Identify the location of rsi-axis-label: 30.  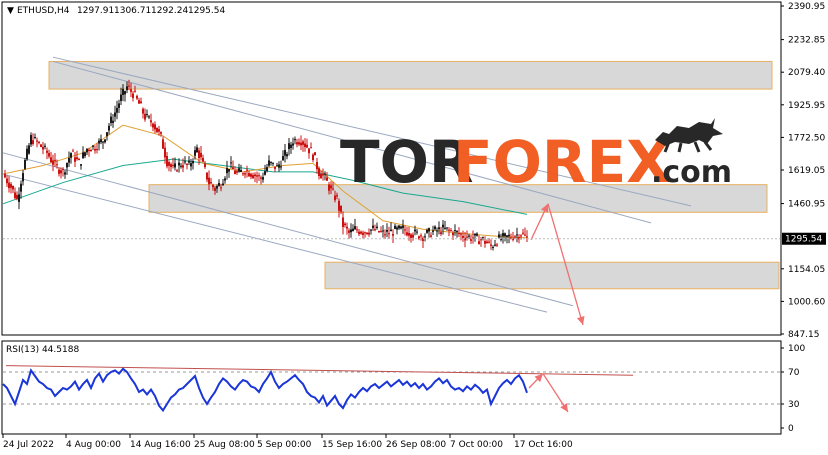
(794, 405).